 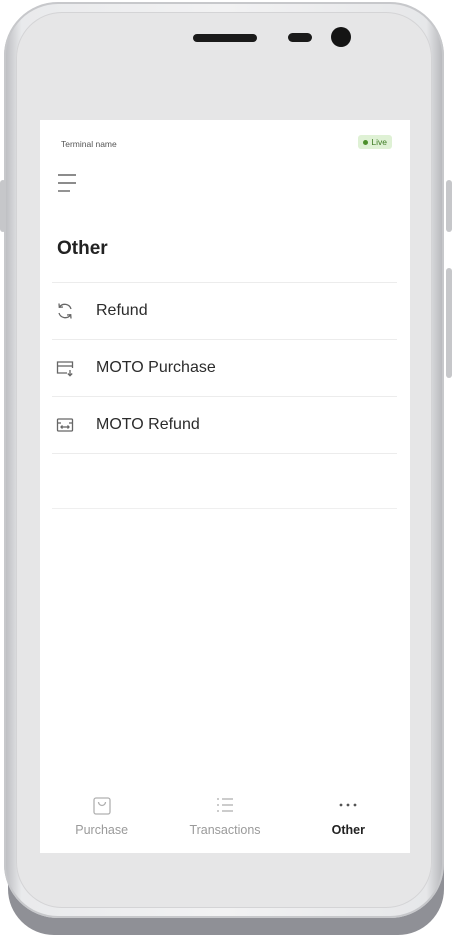 I want to click on hamburger-menu-icon, so click(x=67, y=183).